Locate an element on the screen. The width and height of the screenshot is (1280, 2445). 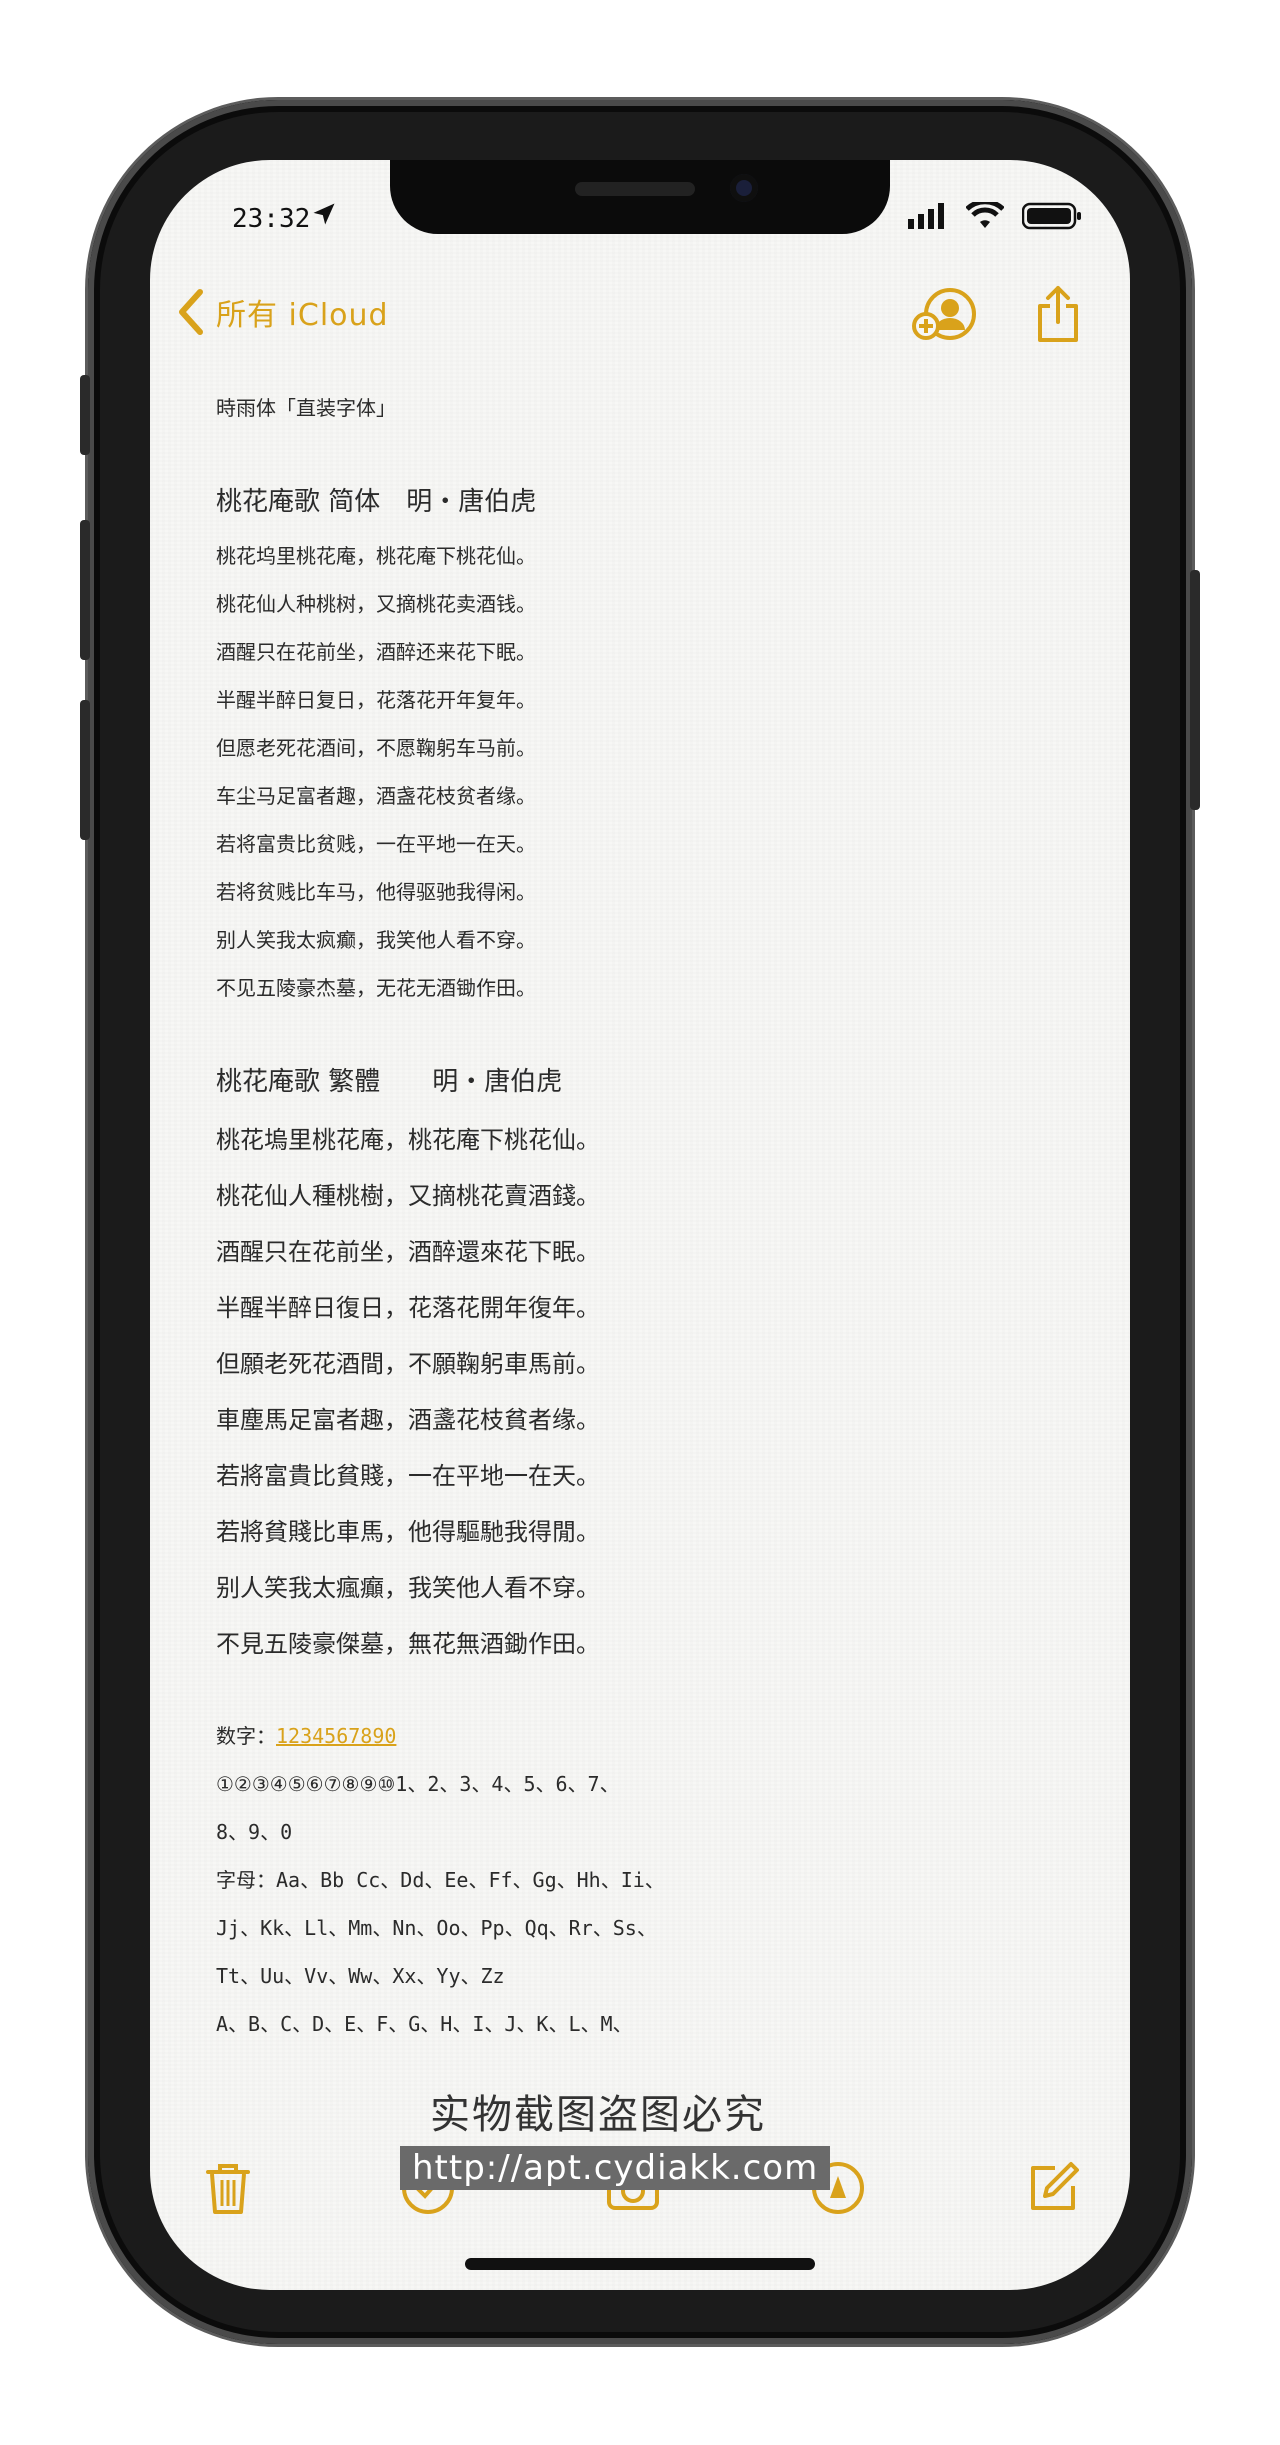
poem-line: 车尘马足富者趣，酒盏花枝贫者缘。 is located at coordinates (376, 796).